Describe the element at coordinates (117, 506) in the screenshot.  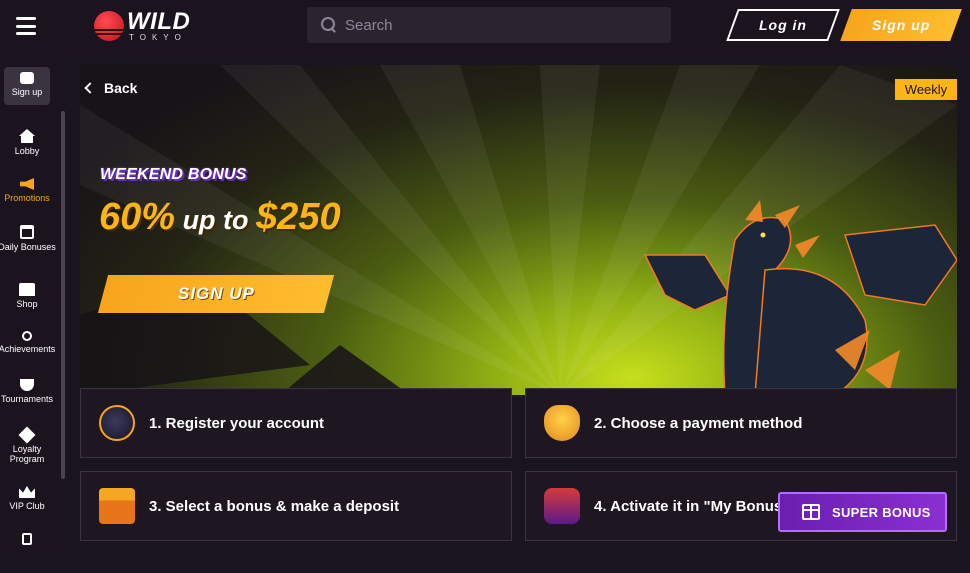
I see `gift-box-icon` at that location.